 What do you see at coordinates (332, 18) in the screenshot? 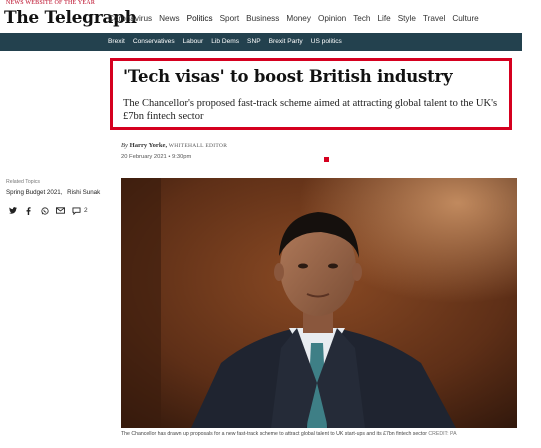
I see `nav-opinion: Opinion` at bounding box center [332, 18].